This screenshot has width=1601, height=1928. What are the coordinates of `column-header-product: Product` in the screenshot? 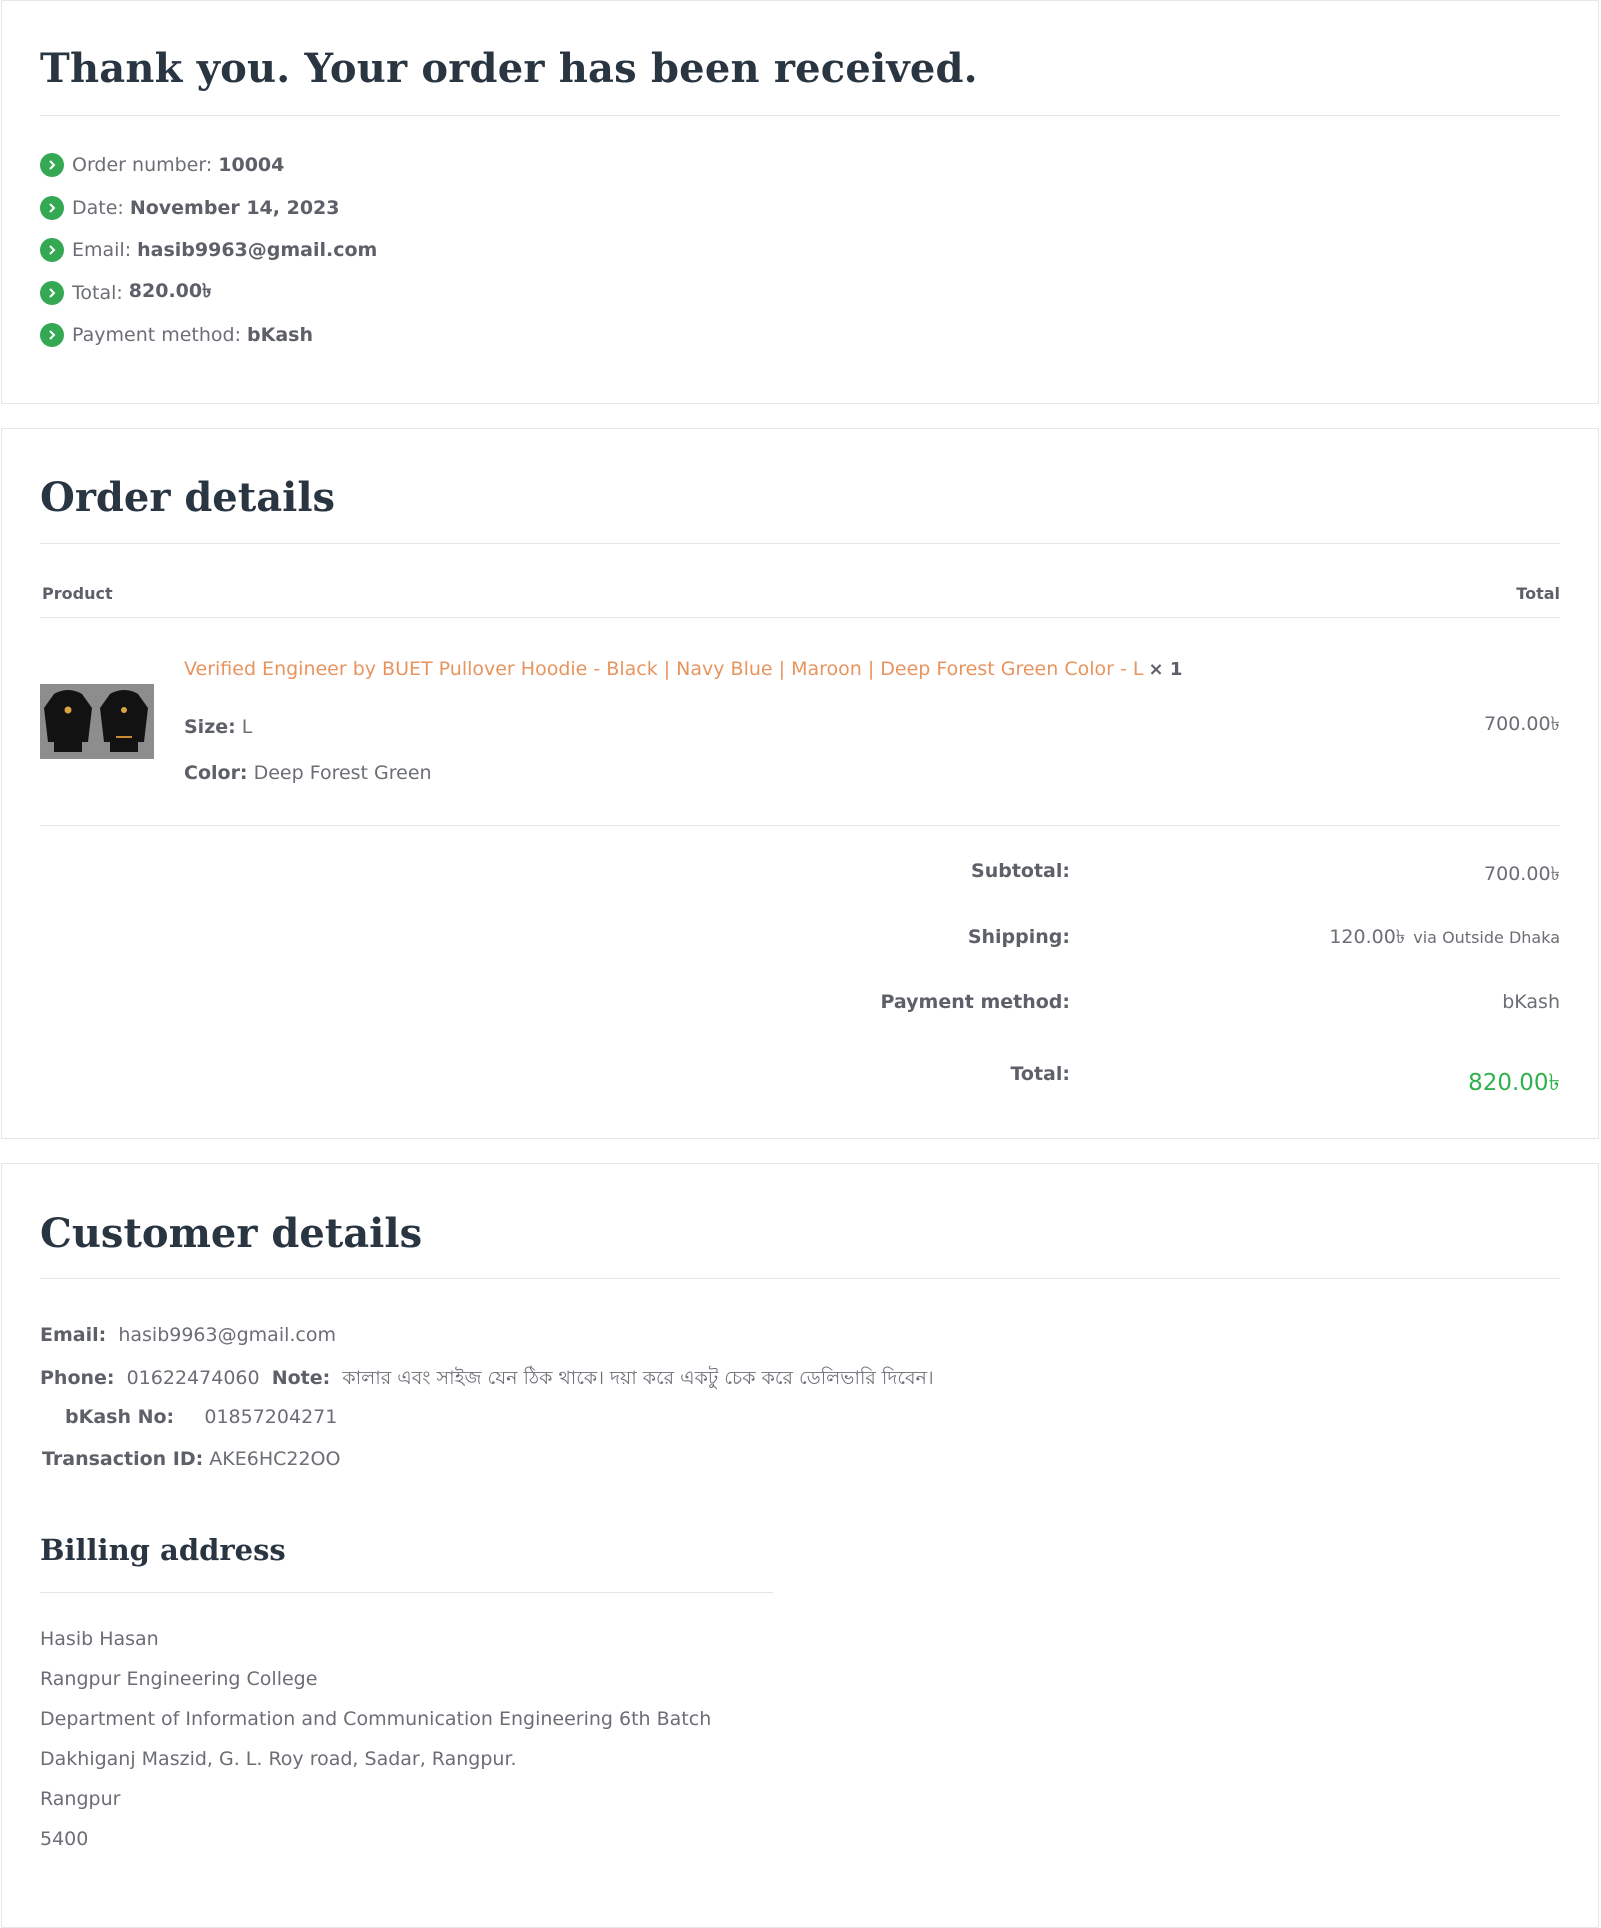 It's located at (77, 593).